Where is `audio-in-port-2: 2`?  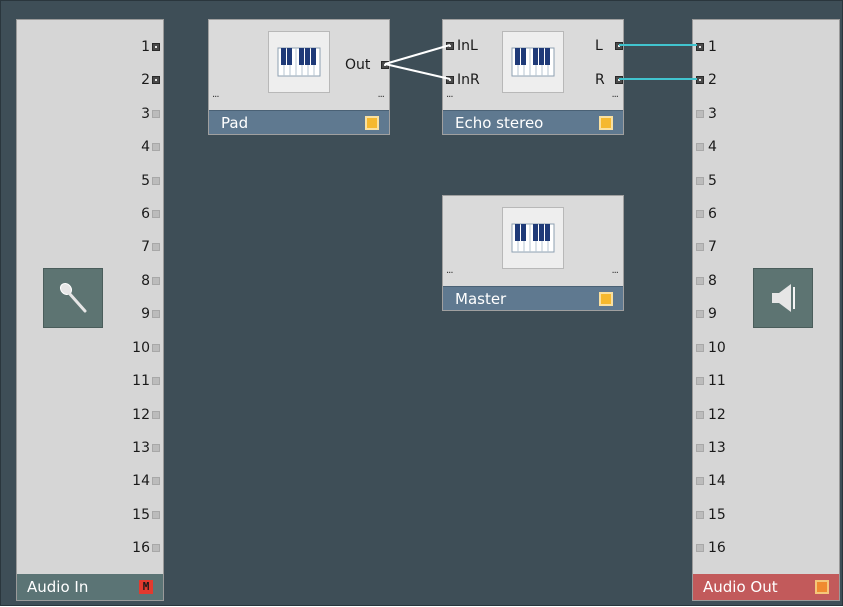
audio-in-port-2: 2 is located at coordinates (145, 80).